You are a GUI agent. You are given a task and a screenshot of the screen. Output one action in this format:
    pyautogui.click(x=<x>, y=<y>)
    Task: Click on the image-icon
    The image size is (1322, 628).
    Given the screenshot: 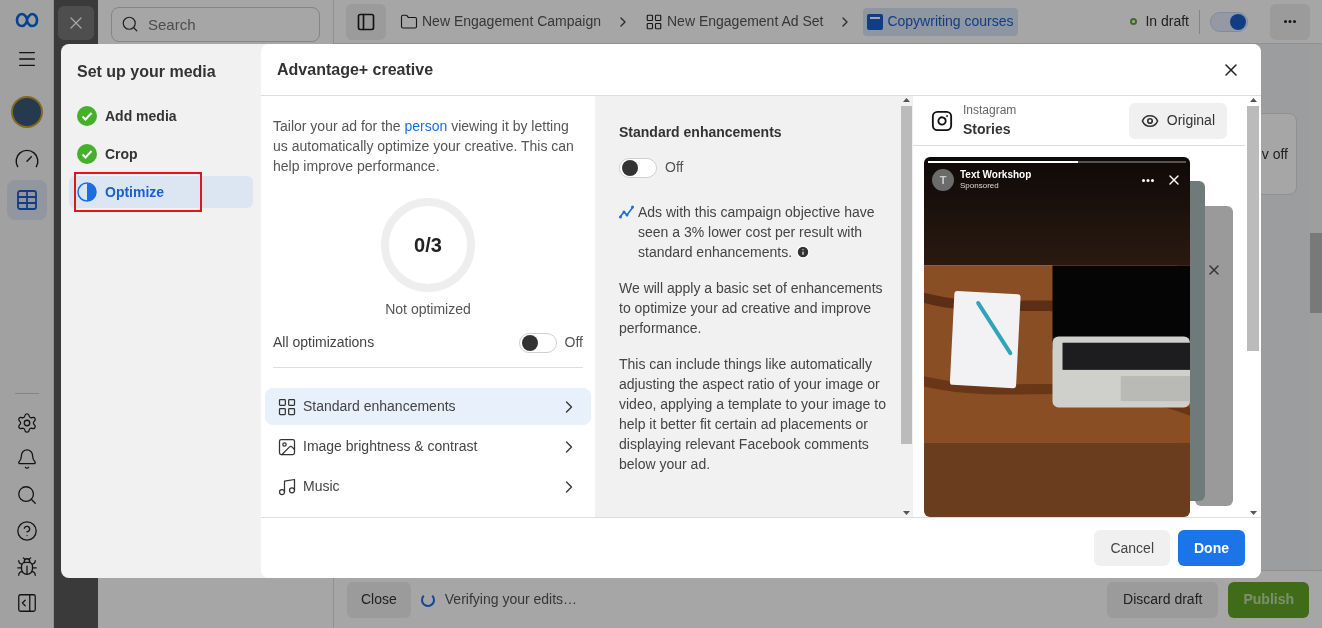 What is the action you would take?
    pyautogui.click(x=287, y=446)
    